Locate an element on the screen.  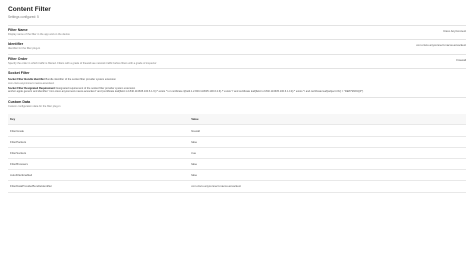
filter-order-value: Firewall is located at coordinates (461, 59).